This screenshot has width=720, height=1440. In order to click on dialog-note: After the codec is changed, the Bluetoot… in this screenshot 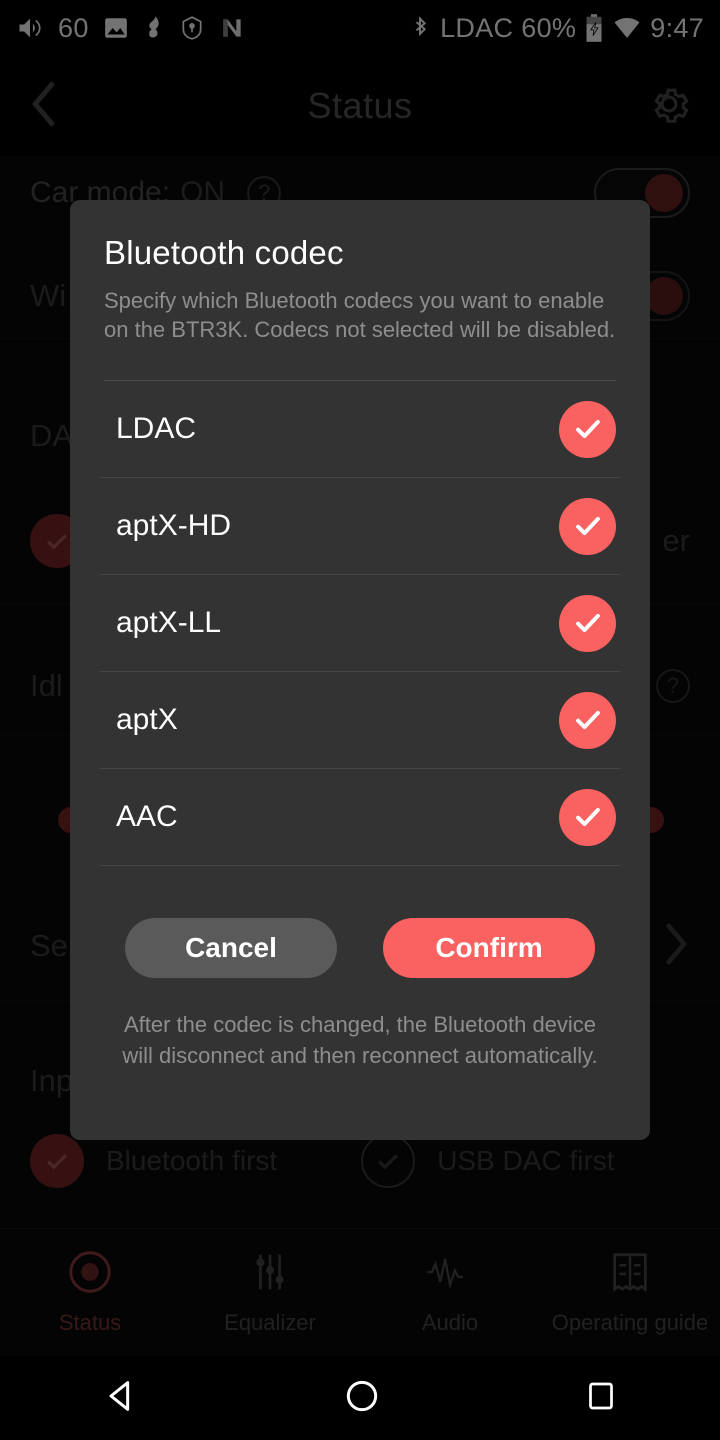, I will do `click(360, 1040)`.